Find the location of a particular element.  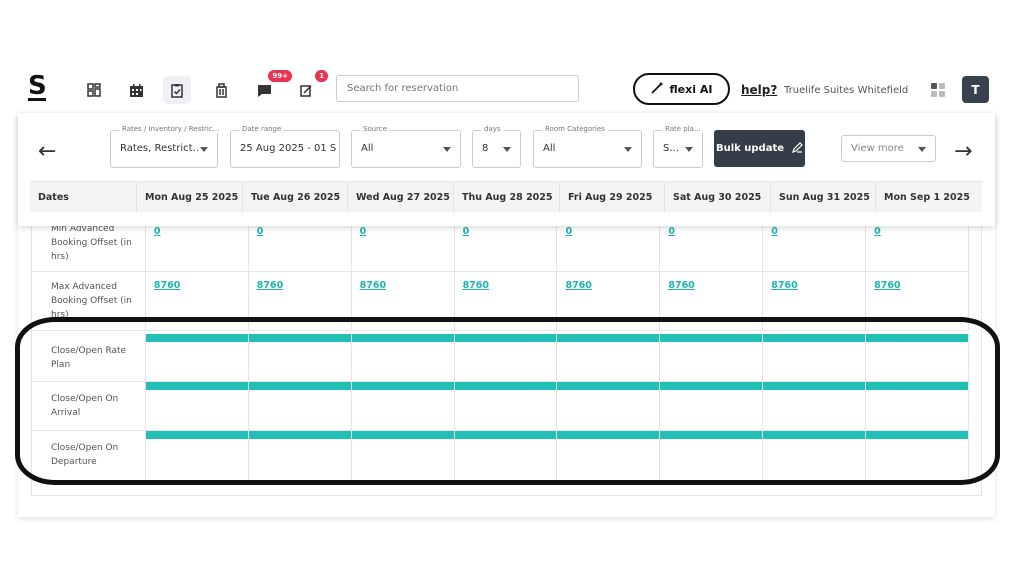

bulk-update-label: Bulk update is located at coordinates (750, 148).